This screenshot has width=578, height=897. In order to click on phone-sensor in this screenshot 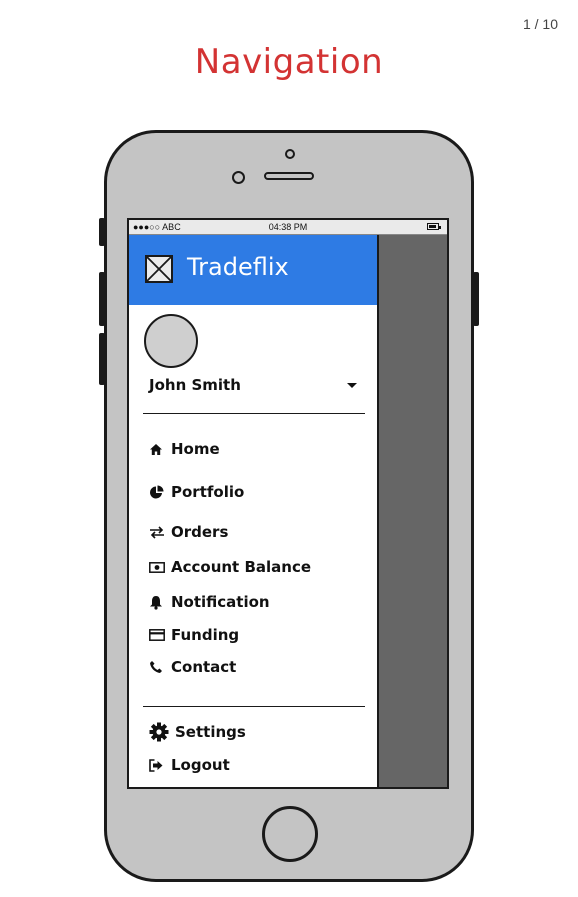, I will do `click(290, 154)`.